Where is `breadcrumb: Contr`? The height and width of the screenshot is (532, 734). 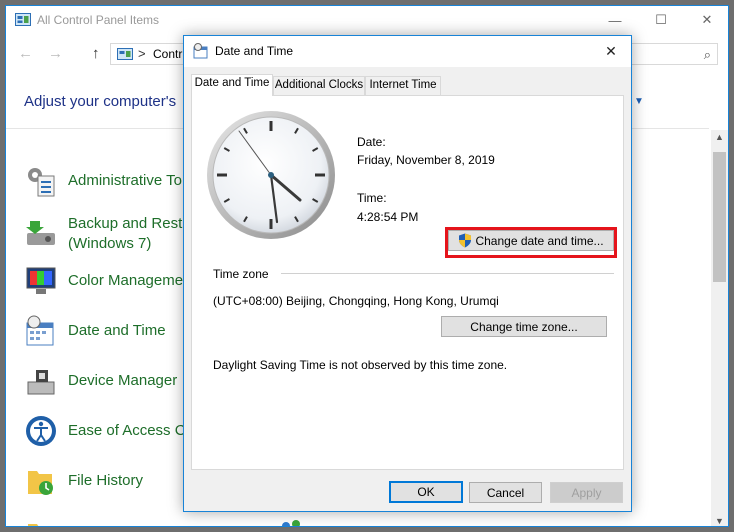 breadcrumb: Contr is located at coordinates (167, 54).